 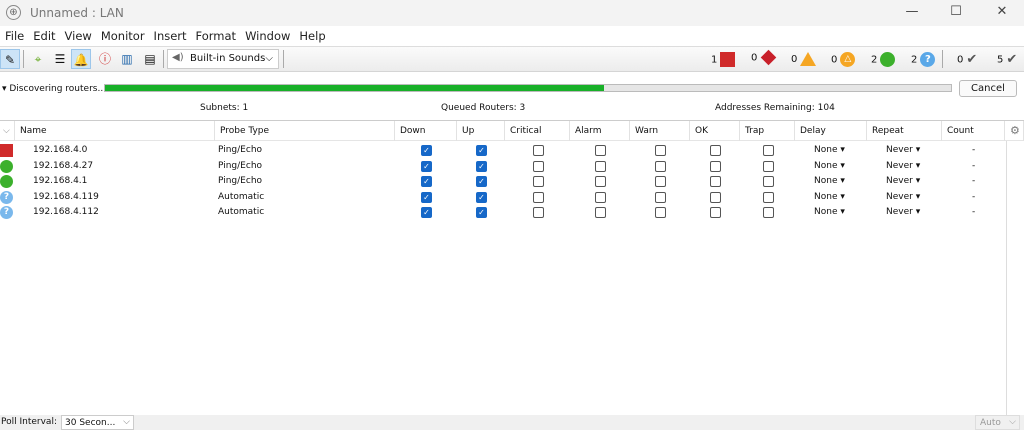 I want to click on gear-icon: ⚙, so click(x=1015, y=131).